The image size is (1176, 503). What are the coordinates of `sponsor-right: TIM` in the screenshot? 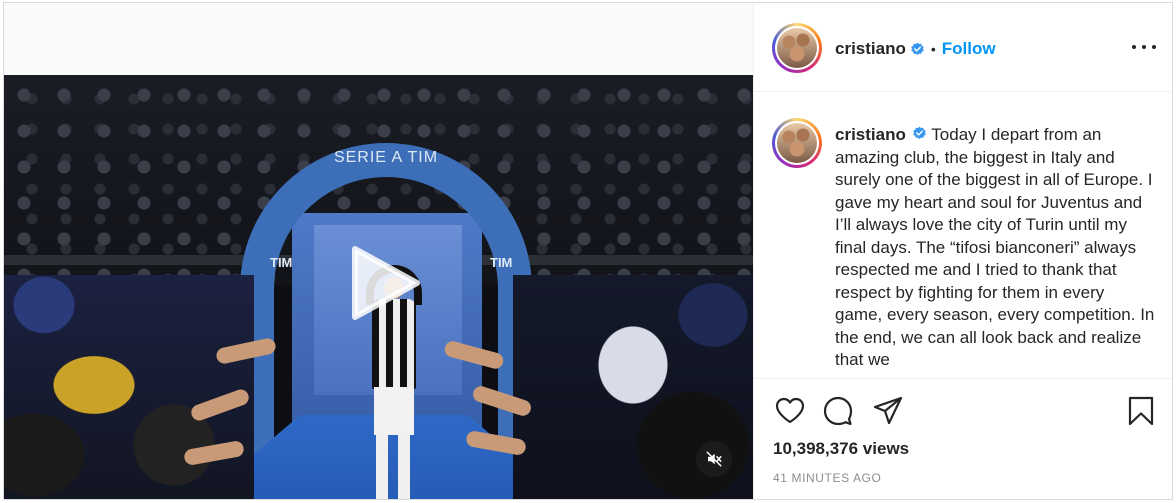 It's located at (501, 262).